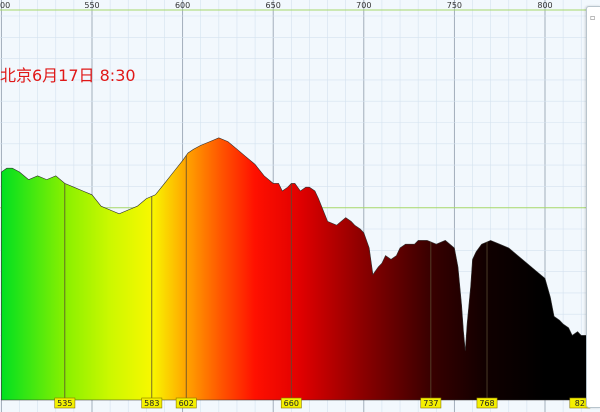 The image size is (600, 412). I want to click on top-tick-label: 750, so click(454, 5).